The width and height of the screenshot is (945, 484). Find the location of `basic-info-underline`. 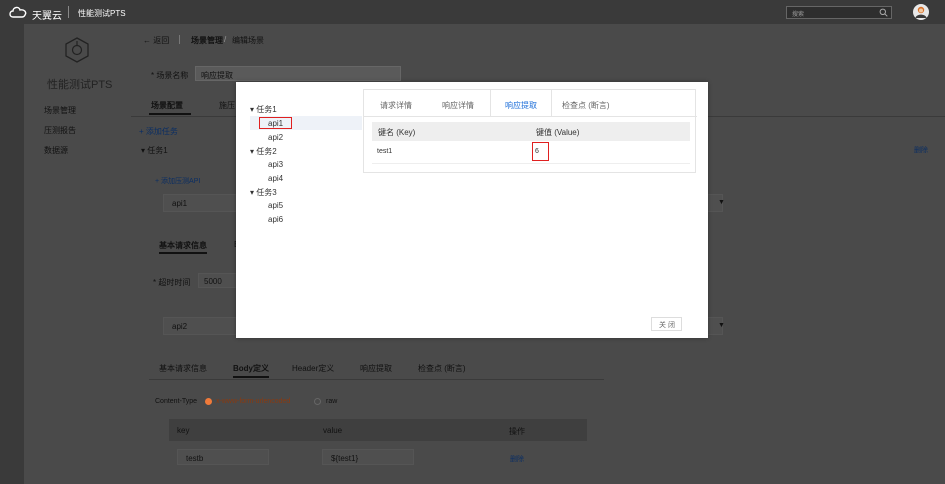

basic-info-underline is located at coordinates (183, 253).